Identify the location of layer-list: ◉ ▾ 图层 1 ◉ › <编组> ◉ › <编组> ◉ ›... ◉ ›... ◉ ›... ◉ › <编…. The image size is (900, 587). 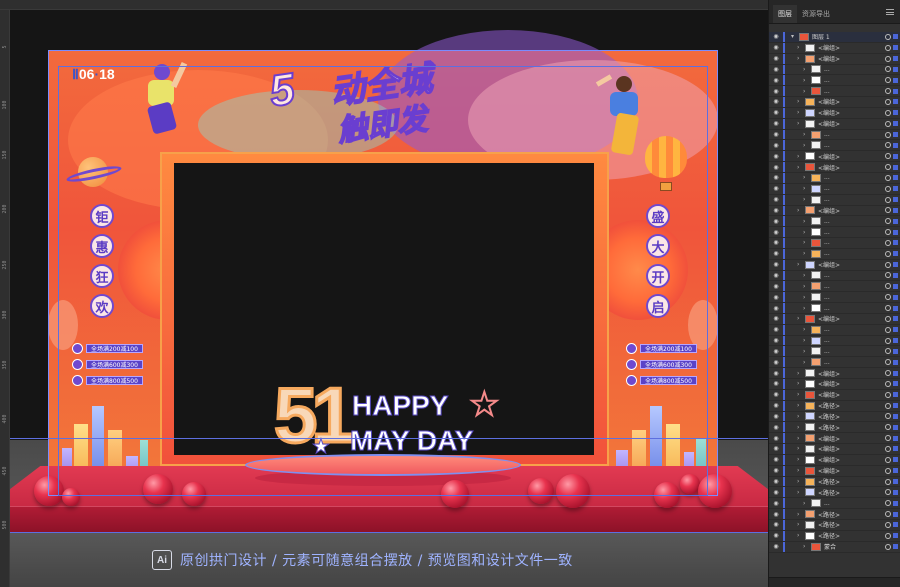
(834, 292).